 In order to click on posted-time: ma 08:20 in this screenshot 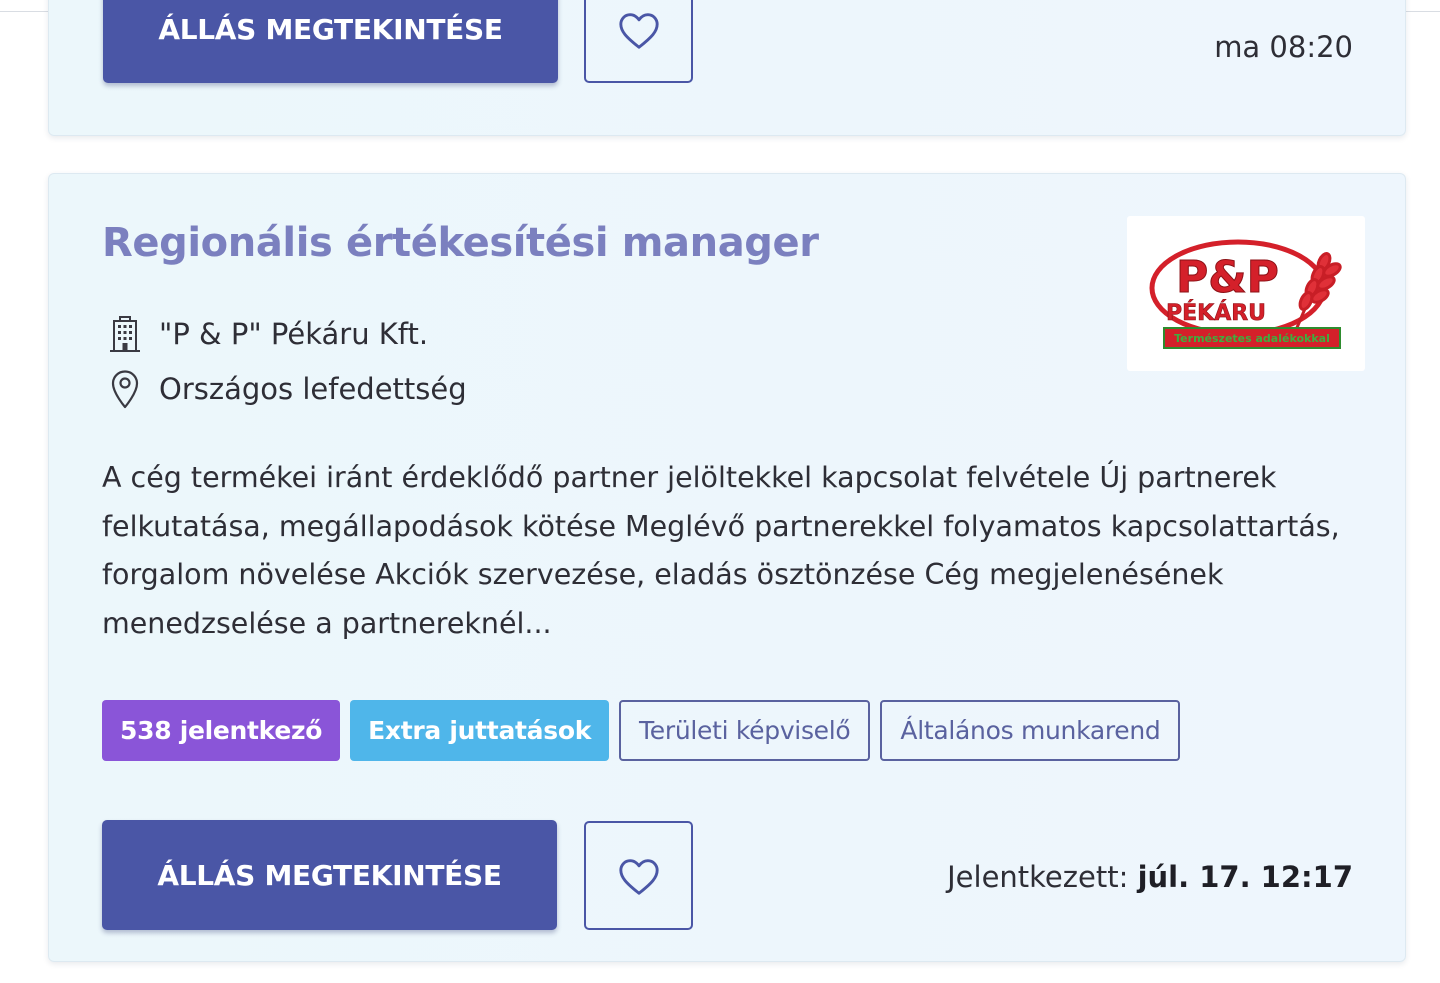, I will do `click(1283, 47)`.